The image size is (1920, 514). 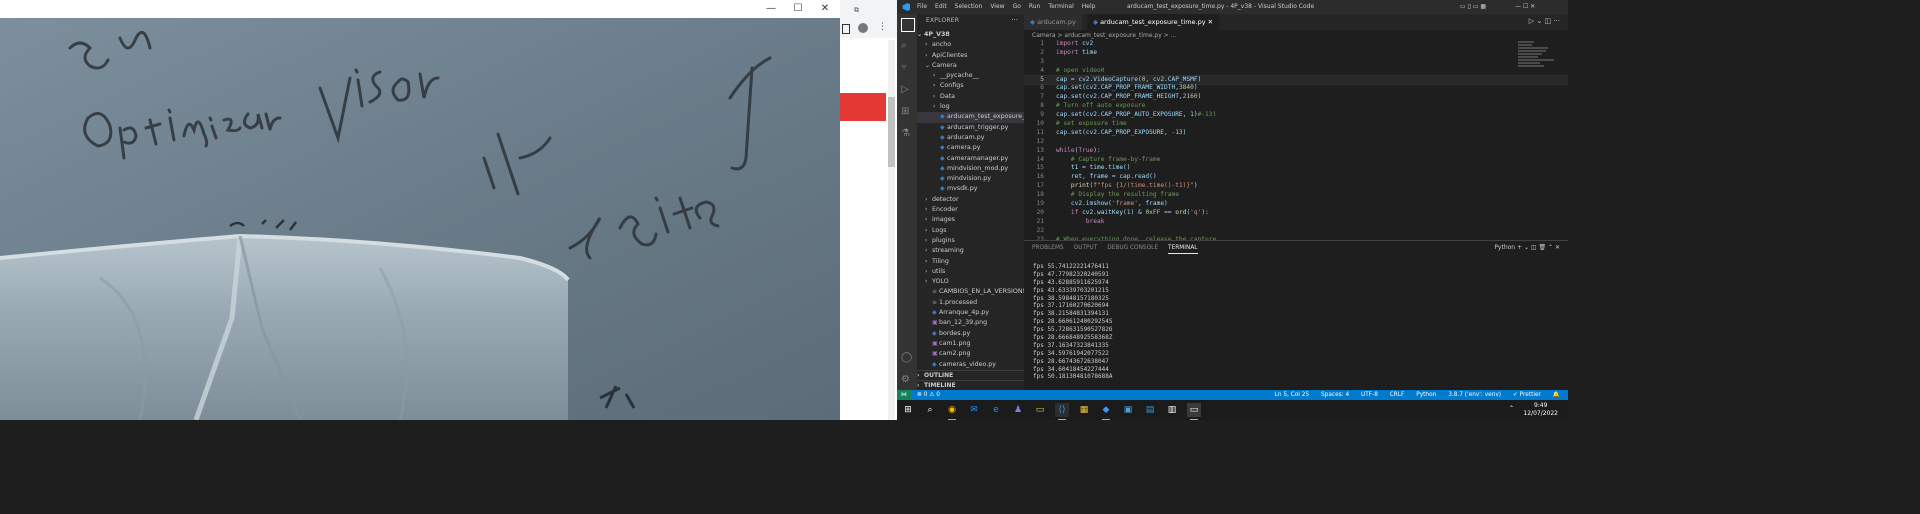 What do you see at coordinates (970, 210) in the screenshot?
I see `tree-folder: › Encoder` at bounding box center [970, 210].